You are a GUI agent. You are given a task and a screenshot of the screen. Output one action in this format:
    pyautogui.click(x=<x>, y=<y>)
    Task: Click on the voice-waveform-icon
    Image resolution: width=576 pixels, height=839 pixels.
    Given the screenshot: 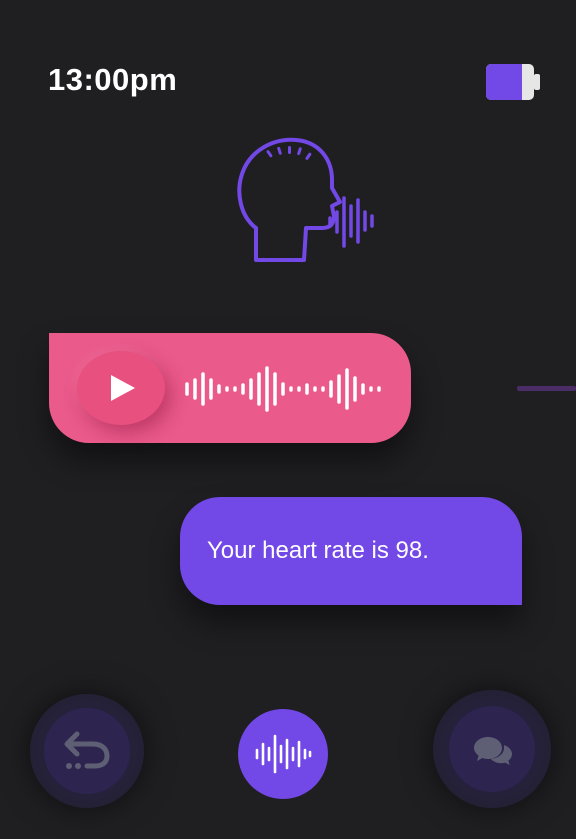 What is the action you would take?
    pyautogui.click(x=283, y=754)
    